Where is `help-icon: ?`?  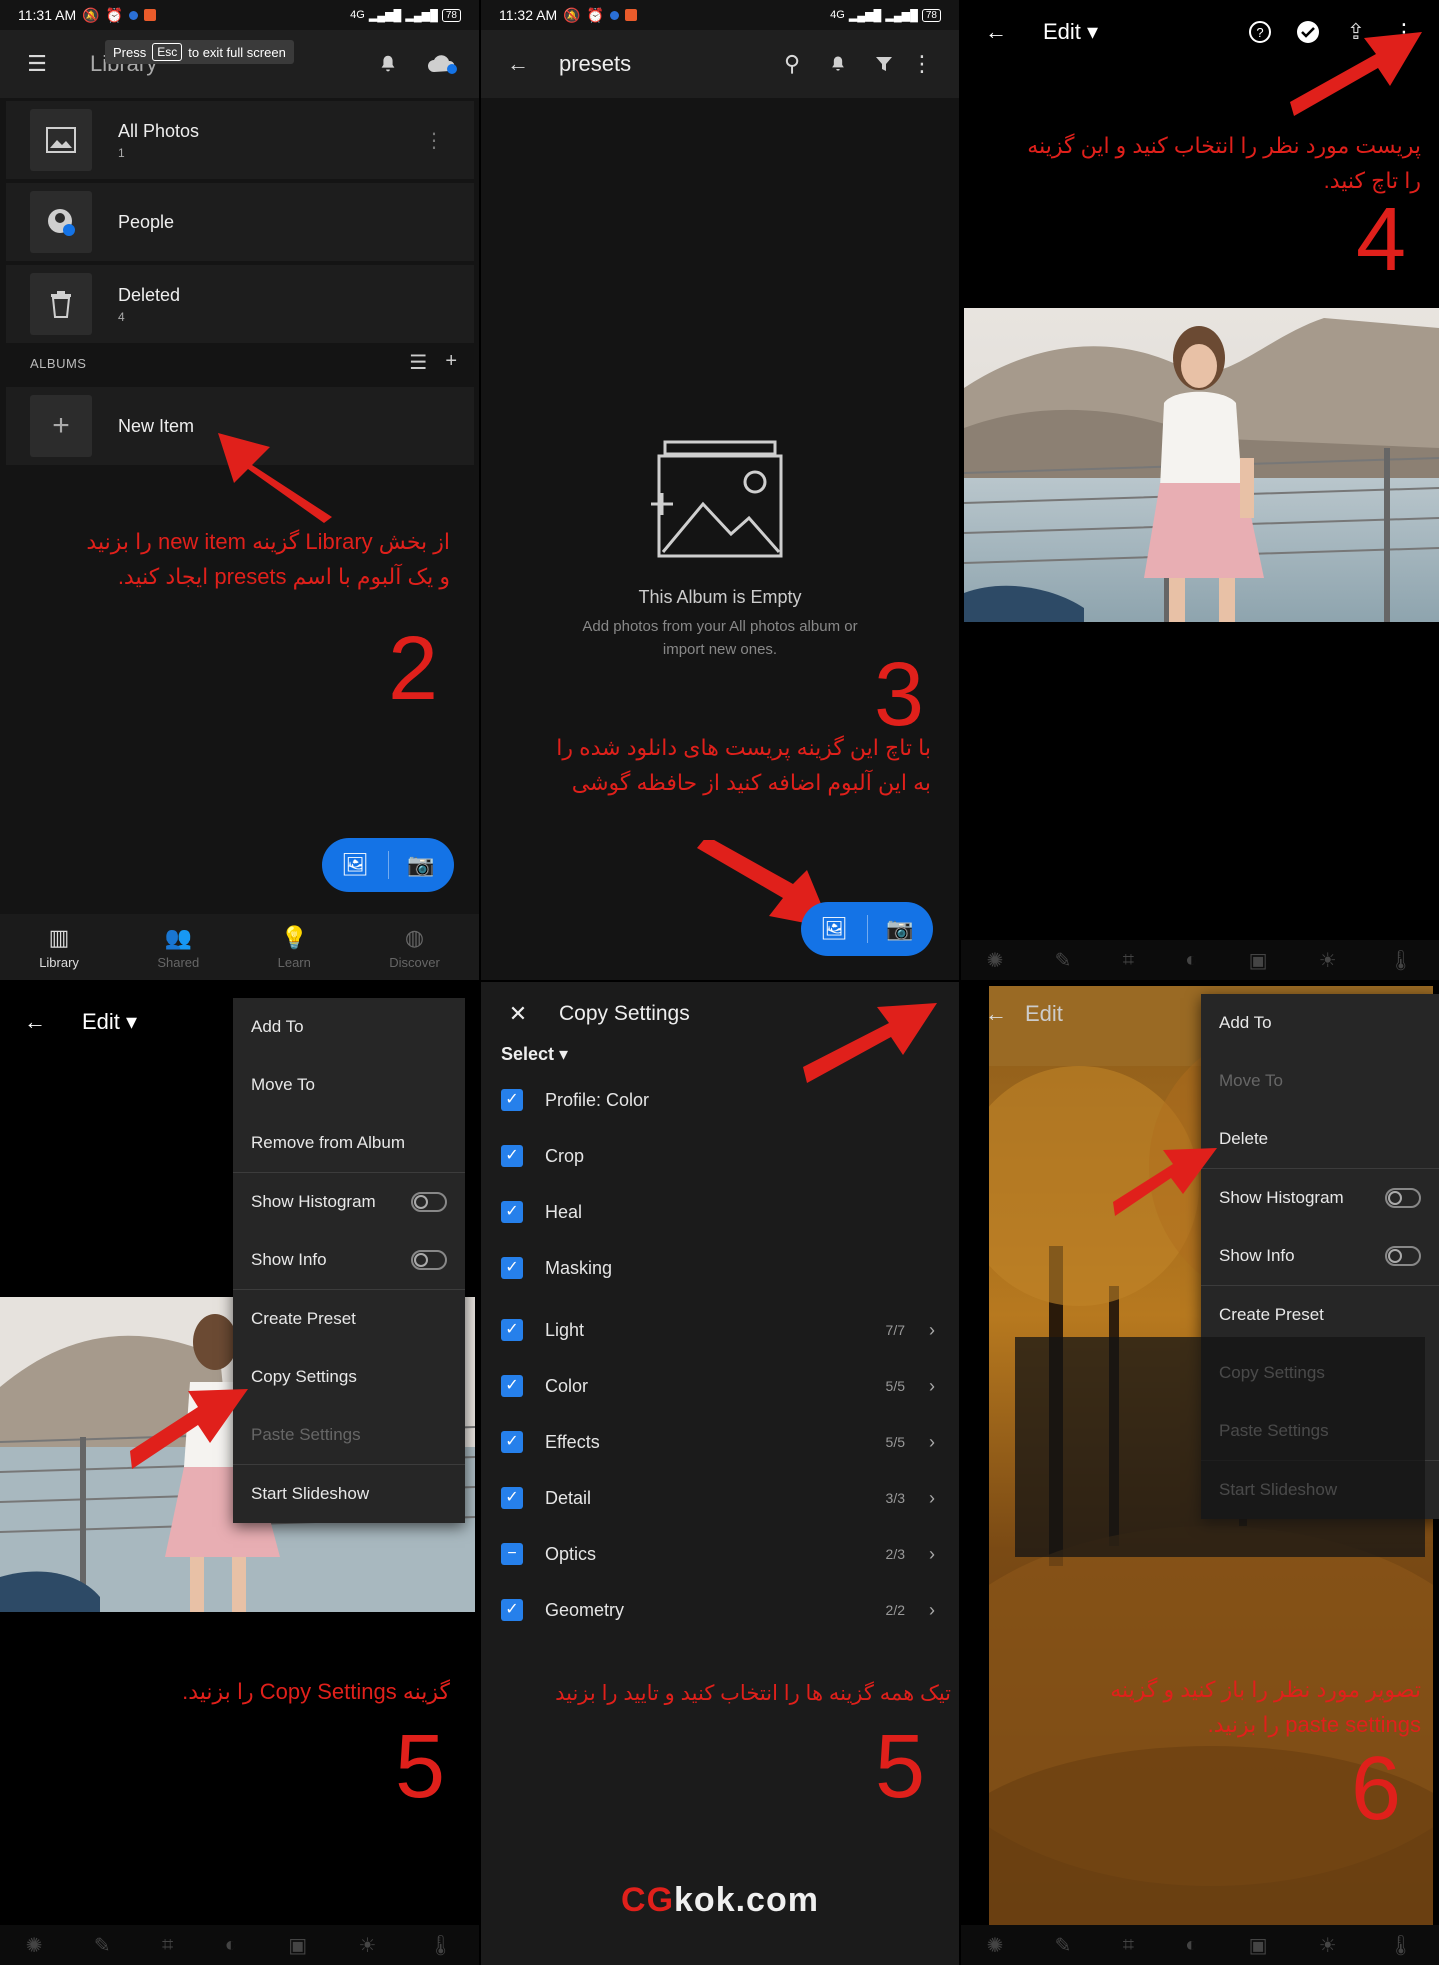
help-icon: ? is located at coordinates (1260, 32).